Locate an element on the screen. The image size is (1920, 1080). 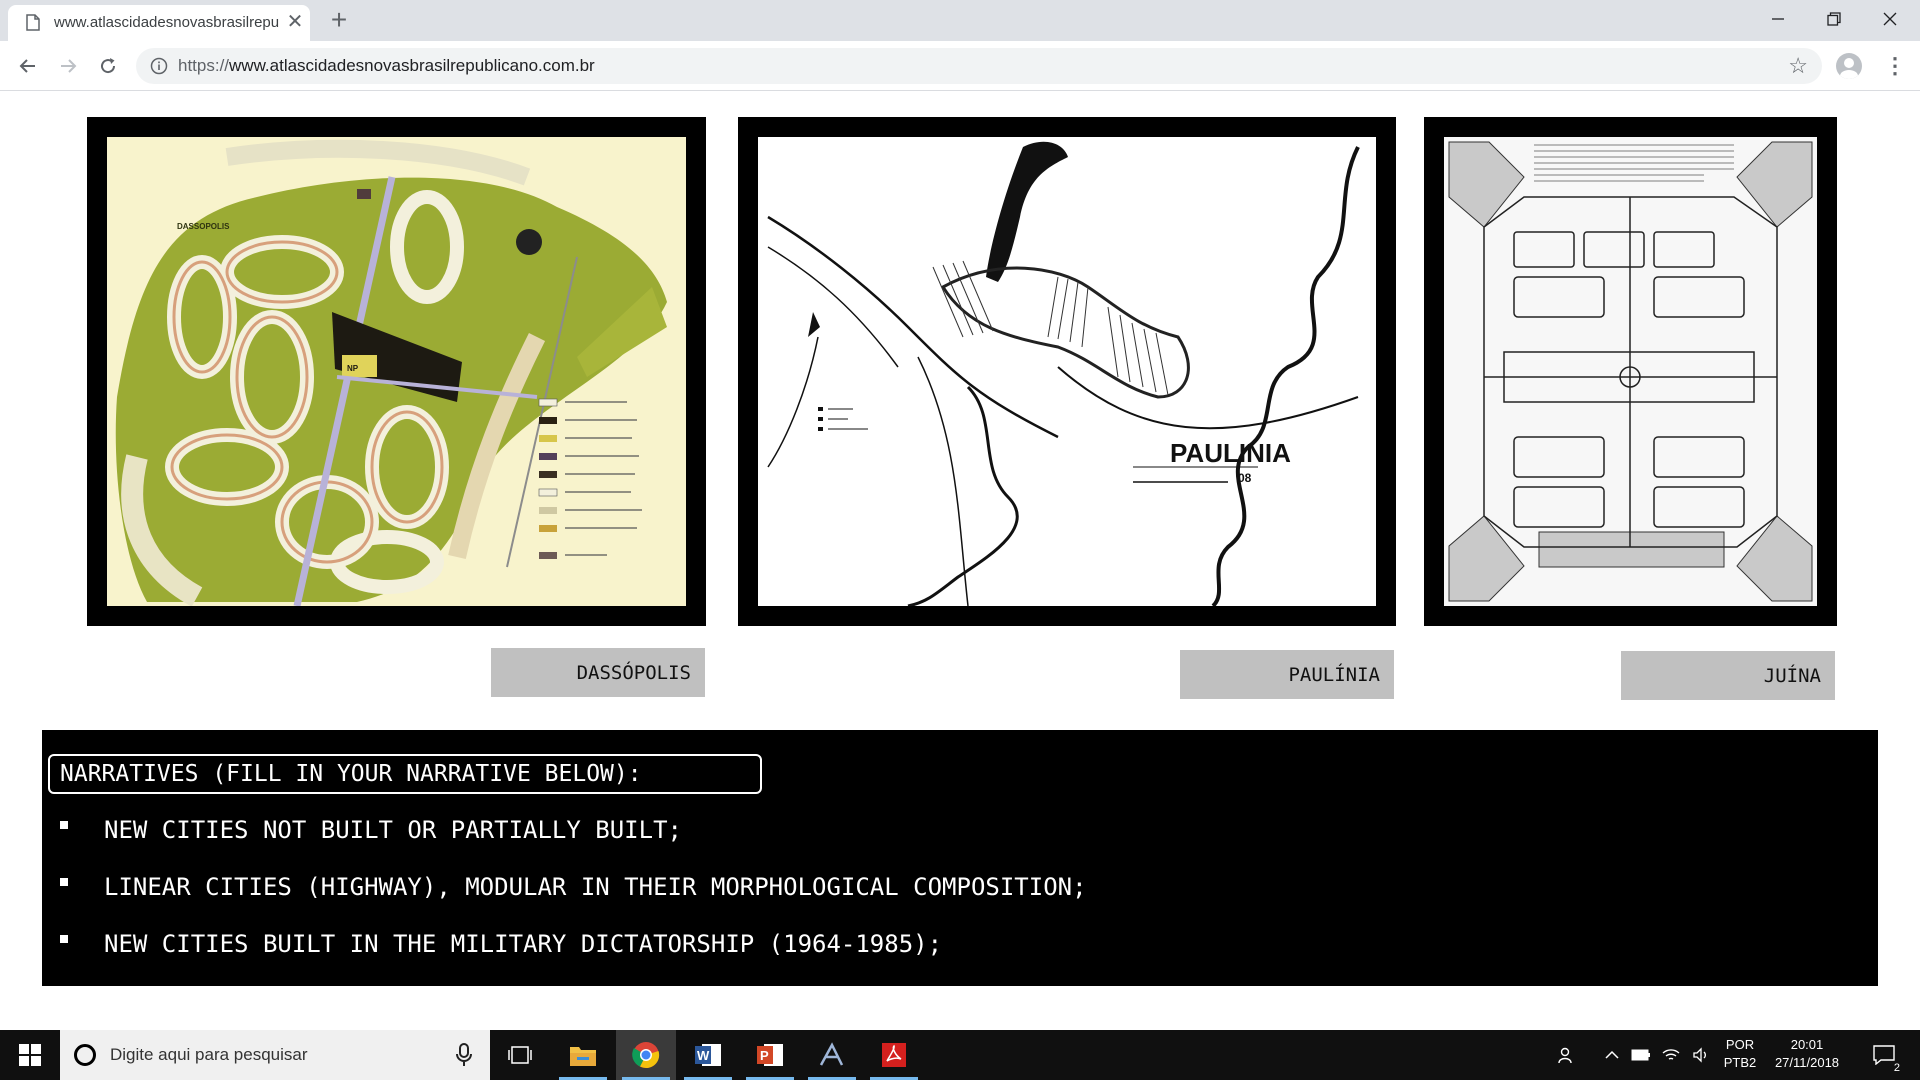
people-icon is located at coordinates (1567, 1055).